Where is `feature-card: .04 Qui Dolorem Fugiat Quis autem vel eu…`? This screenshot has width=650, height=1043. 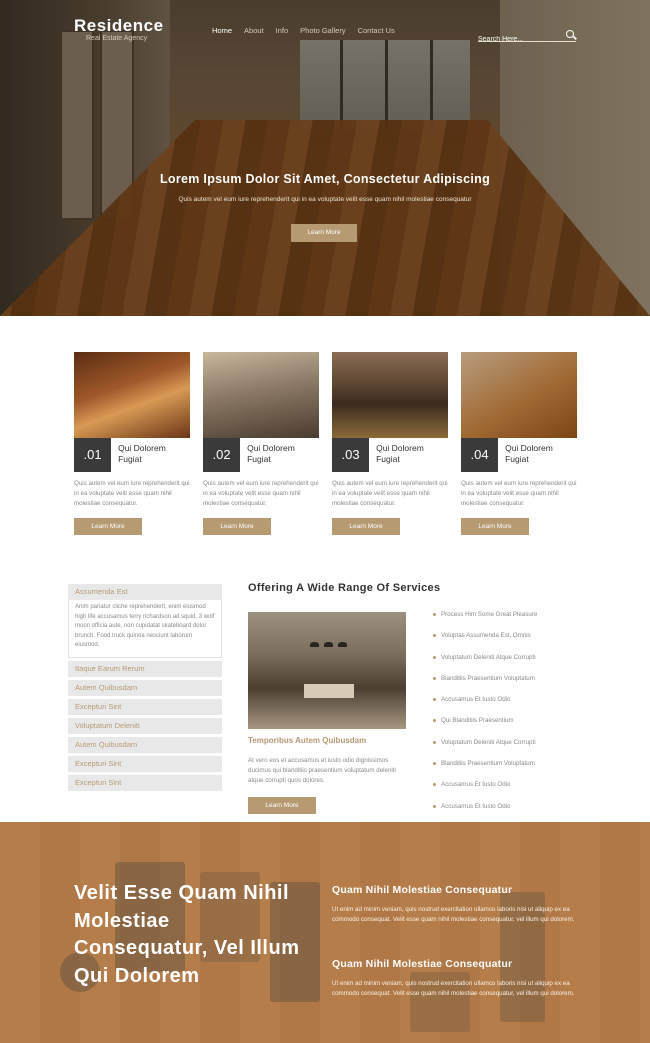 feature-card: .04 Qui Dolorem Fugiat Quis autem vel eu… is located at coordinates (519, 443).